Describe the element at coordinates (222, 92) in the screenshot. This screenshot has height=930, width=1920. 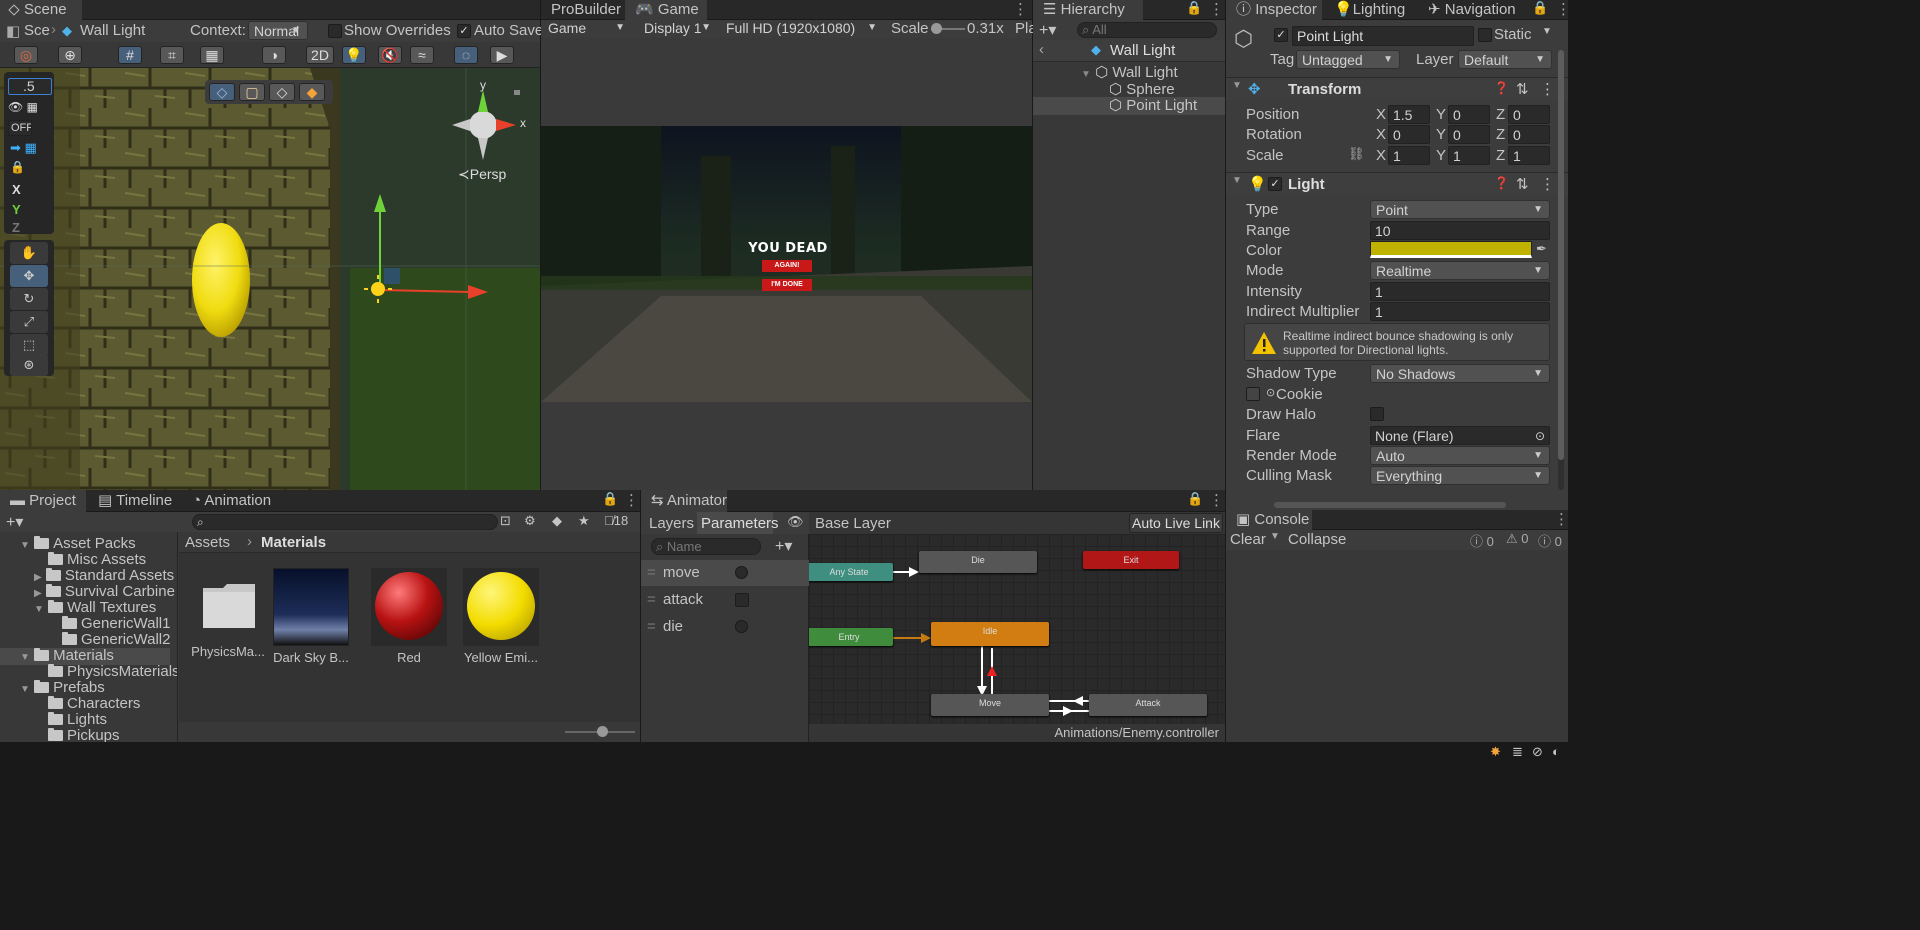
I see `edit-bounds-icon: ◇` at that location.